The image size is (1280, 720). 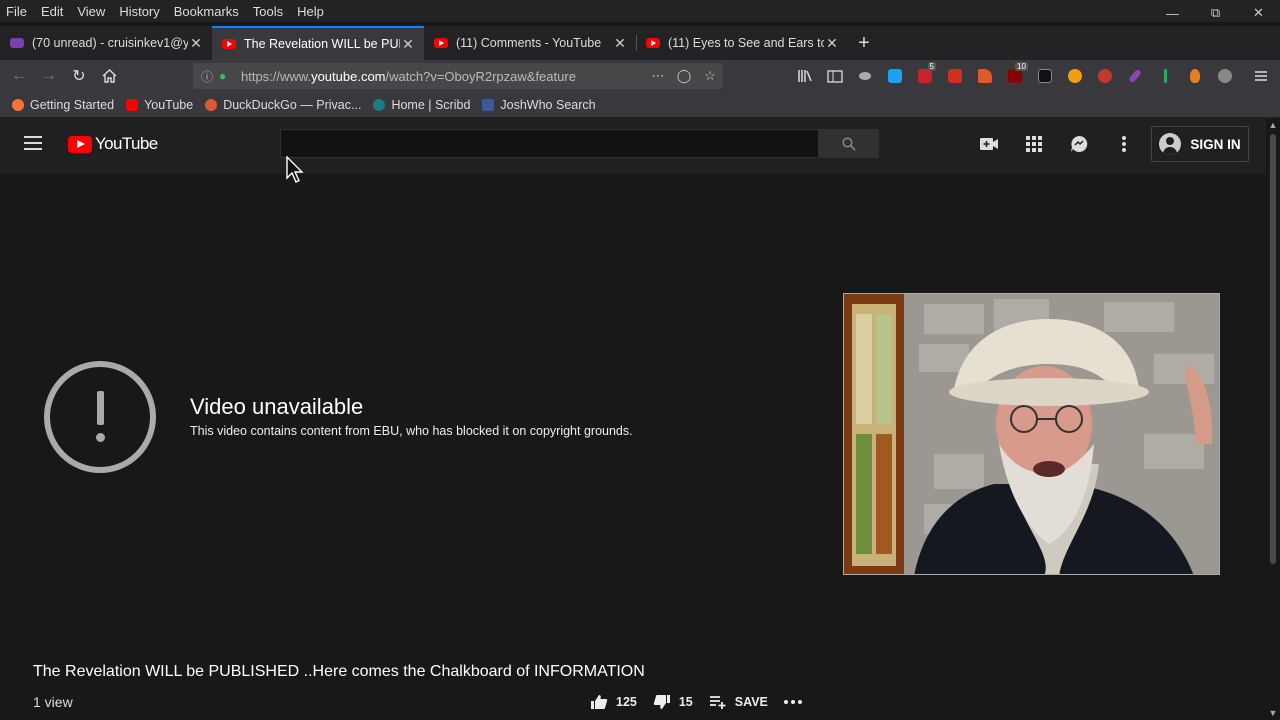 What do you see at coordinates (53, 702) in the screenshot?
I see `view-count: 1 view` at bounding box center [53, 702].